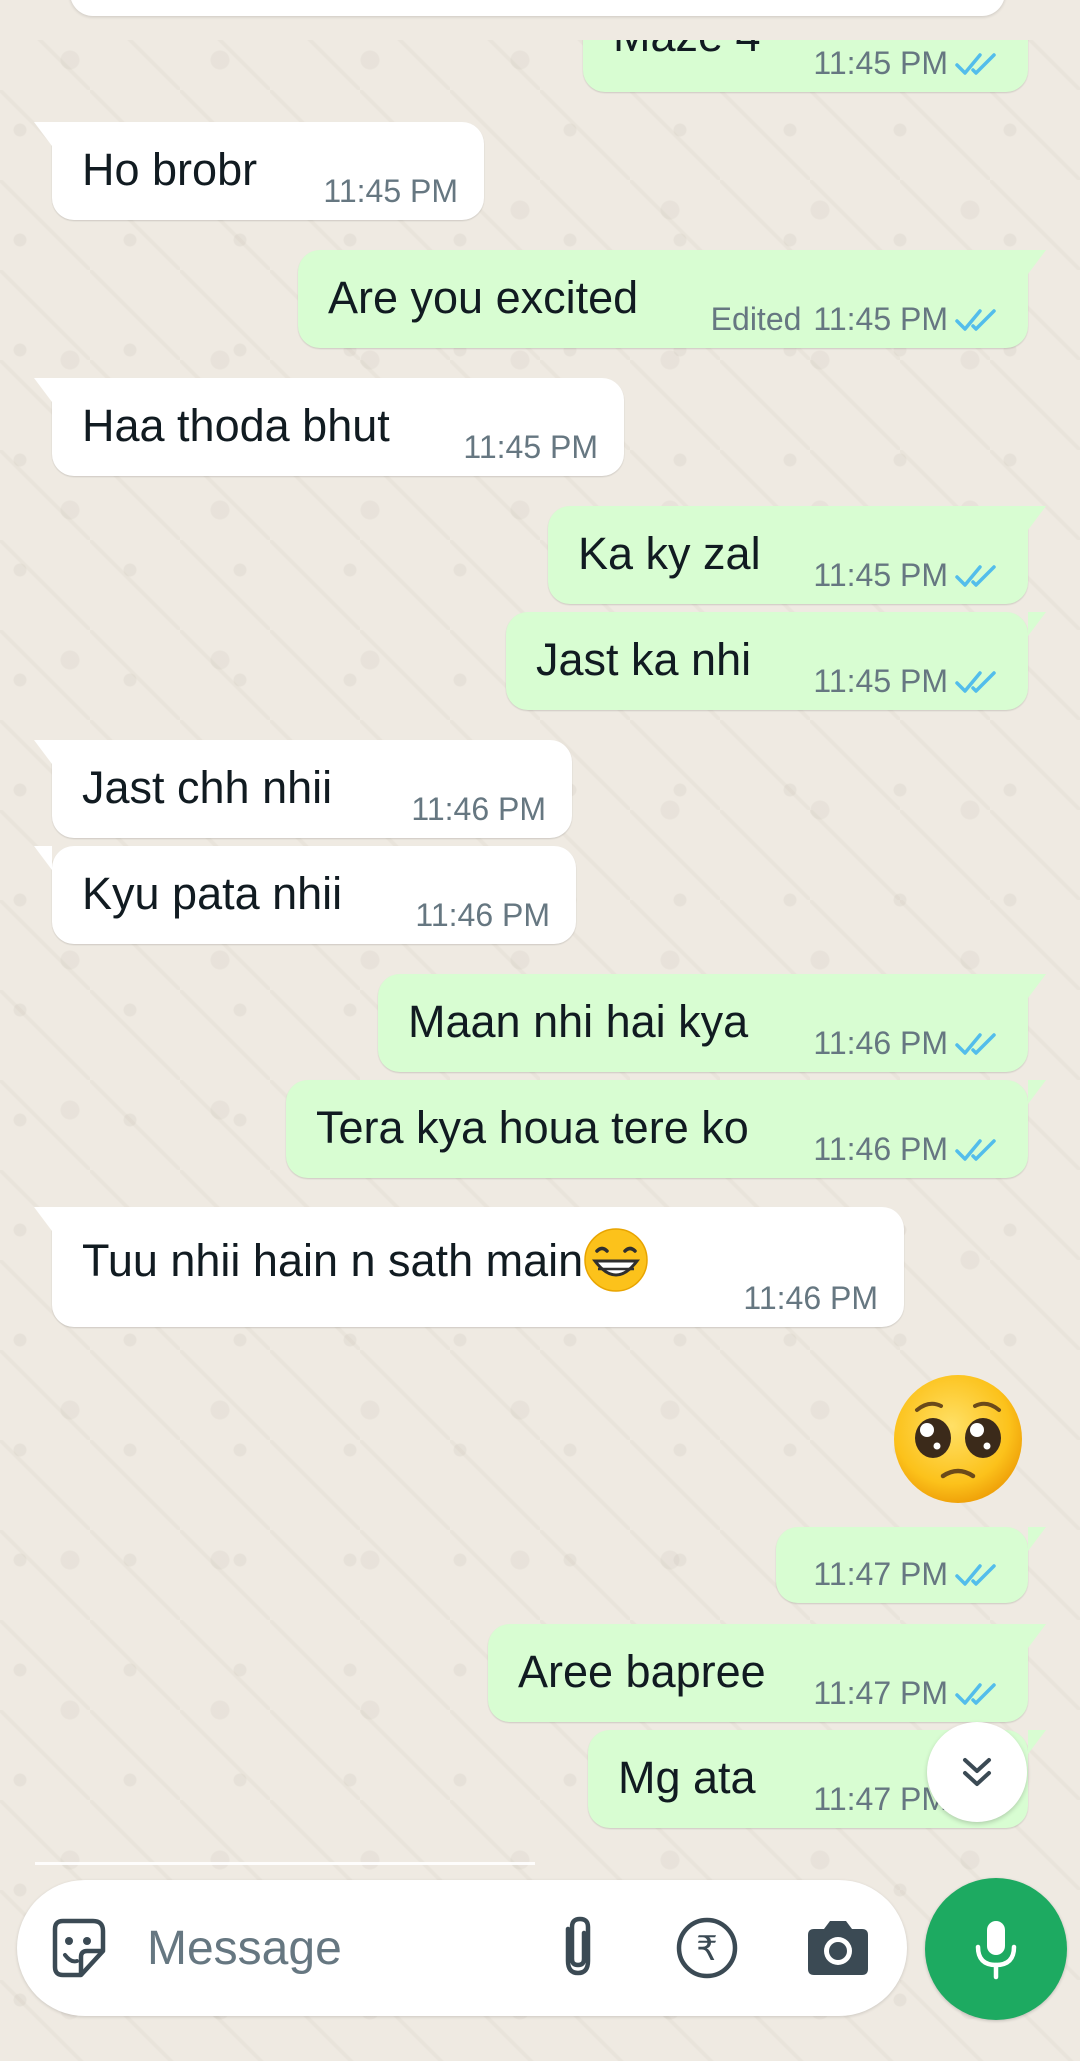 This screenshot has width=1080, height=2061. I want to click on message-bubble-outgoing: Ka ky zal 11:45 PM, so click(797, 555).